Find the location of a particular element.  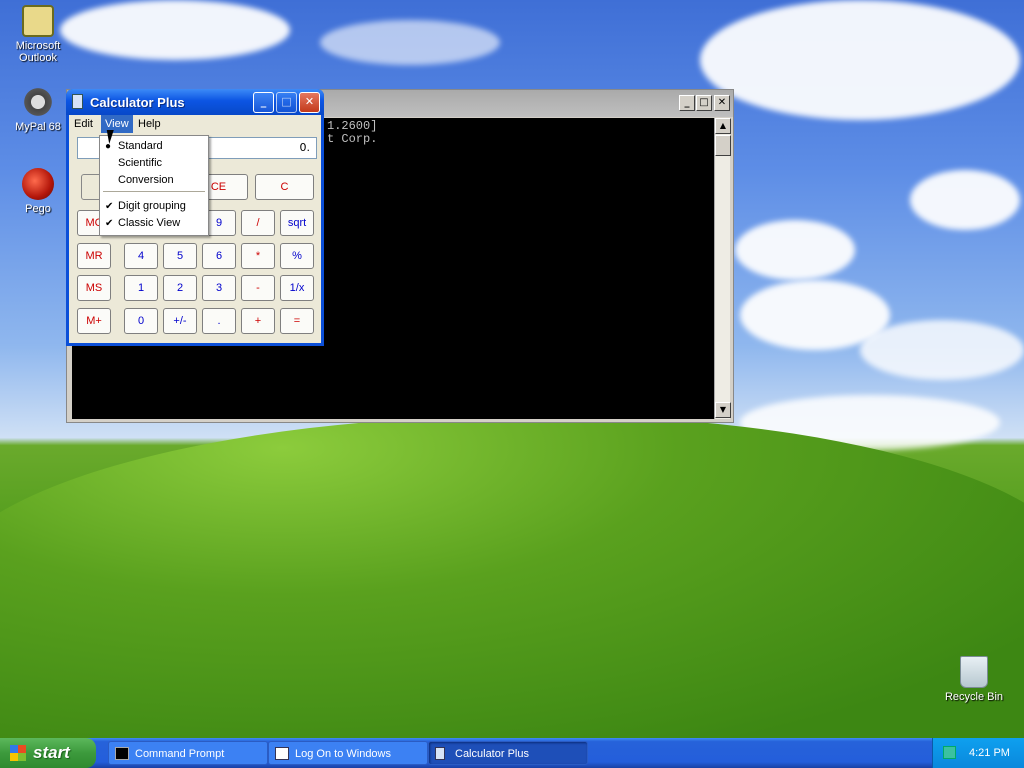

menu-item-label: Standard is located at coordinates (140, 146).